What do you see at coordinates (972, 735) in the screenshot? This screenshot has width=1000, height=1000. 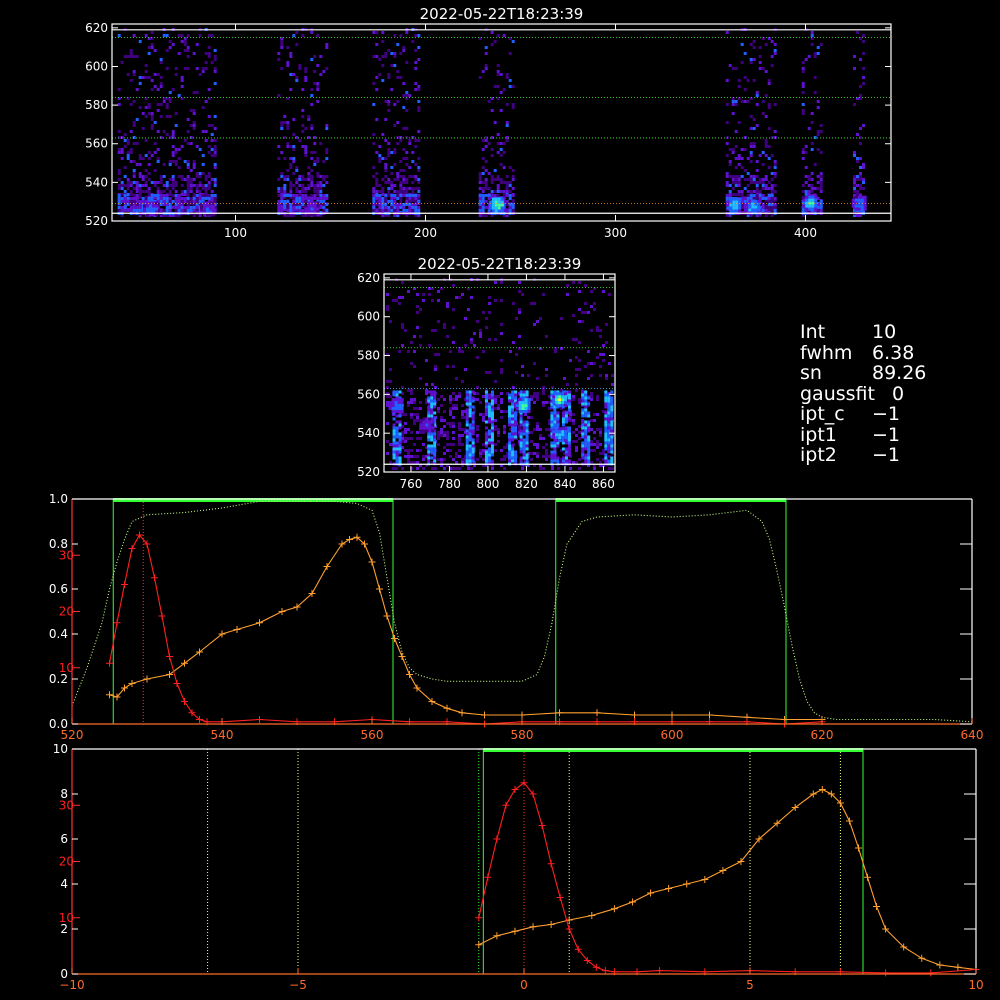 I see `x-tick-label: 640` at bounding box center [972, 735].